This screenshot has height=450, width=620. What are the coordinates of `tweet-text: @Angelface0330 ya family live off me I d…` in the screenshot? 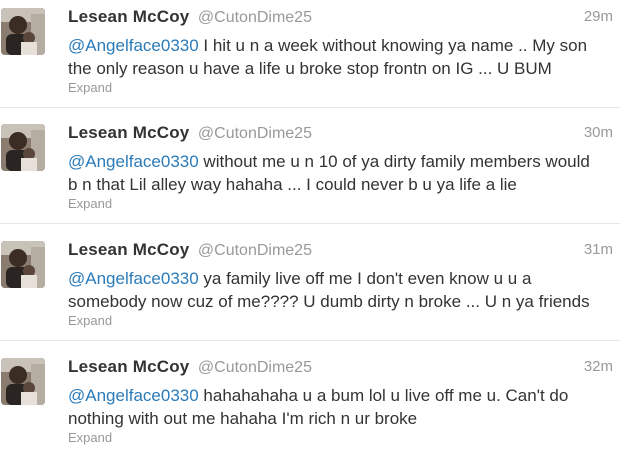 It's located at (343, 290).